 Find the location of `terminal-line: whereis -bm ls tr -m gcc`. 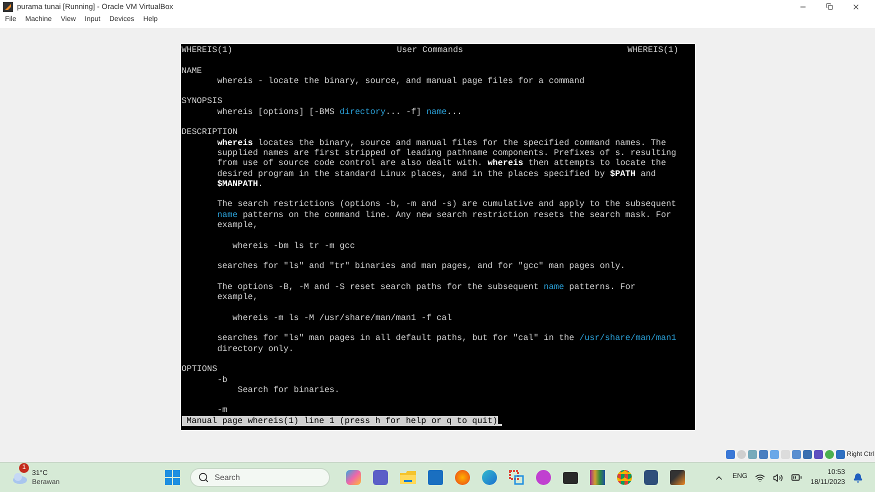

terminal-line: whereis -bm ls tr -m gcc is located at coordinates (293, 245).